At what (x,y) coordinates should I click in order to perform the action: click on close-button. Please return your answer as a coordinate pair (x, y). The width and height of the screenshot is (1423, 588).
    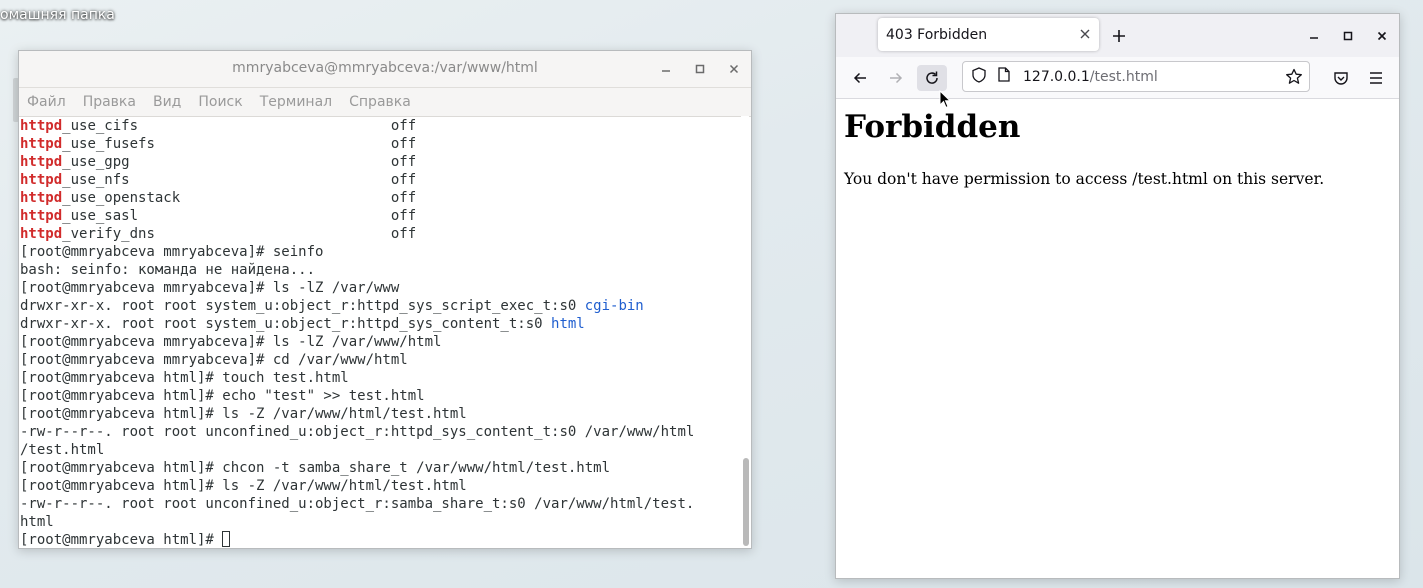
    Looking at the image, I should click on (734, 69).